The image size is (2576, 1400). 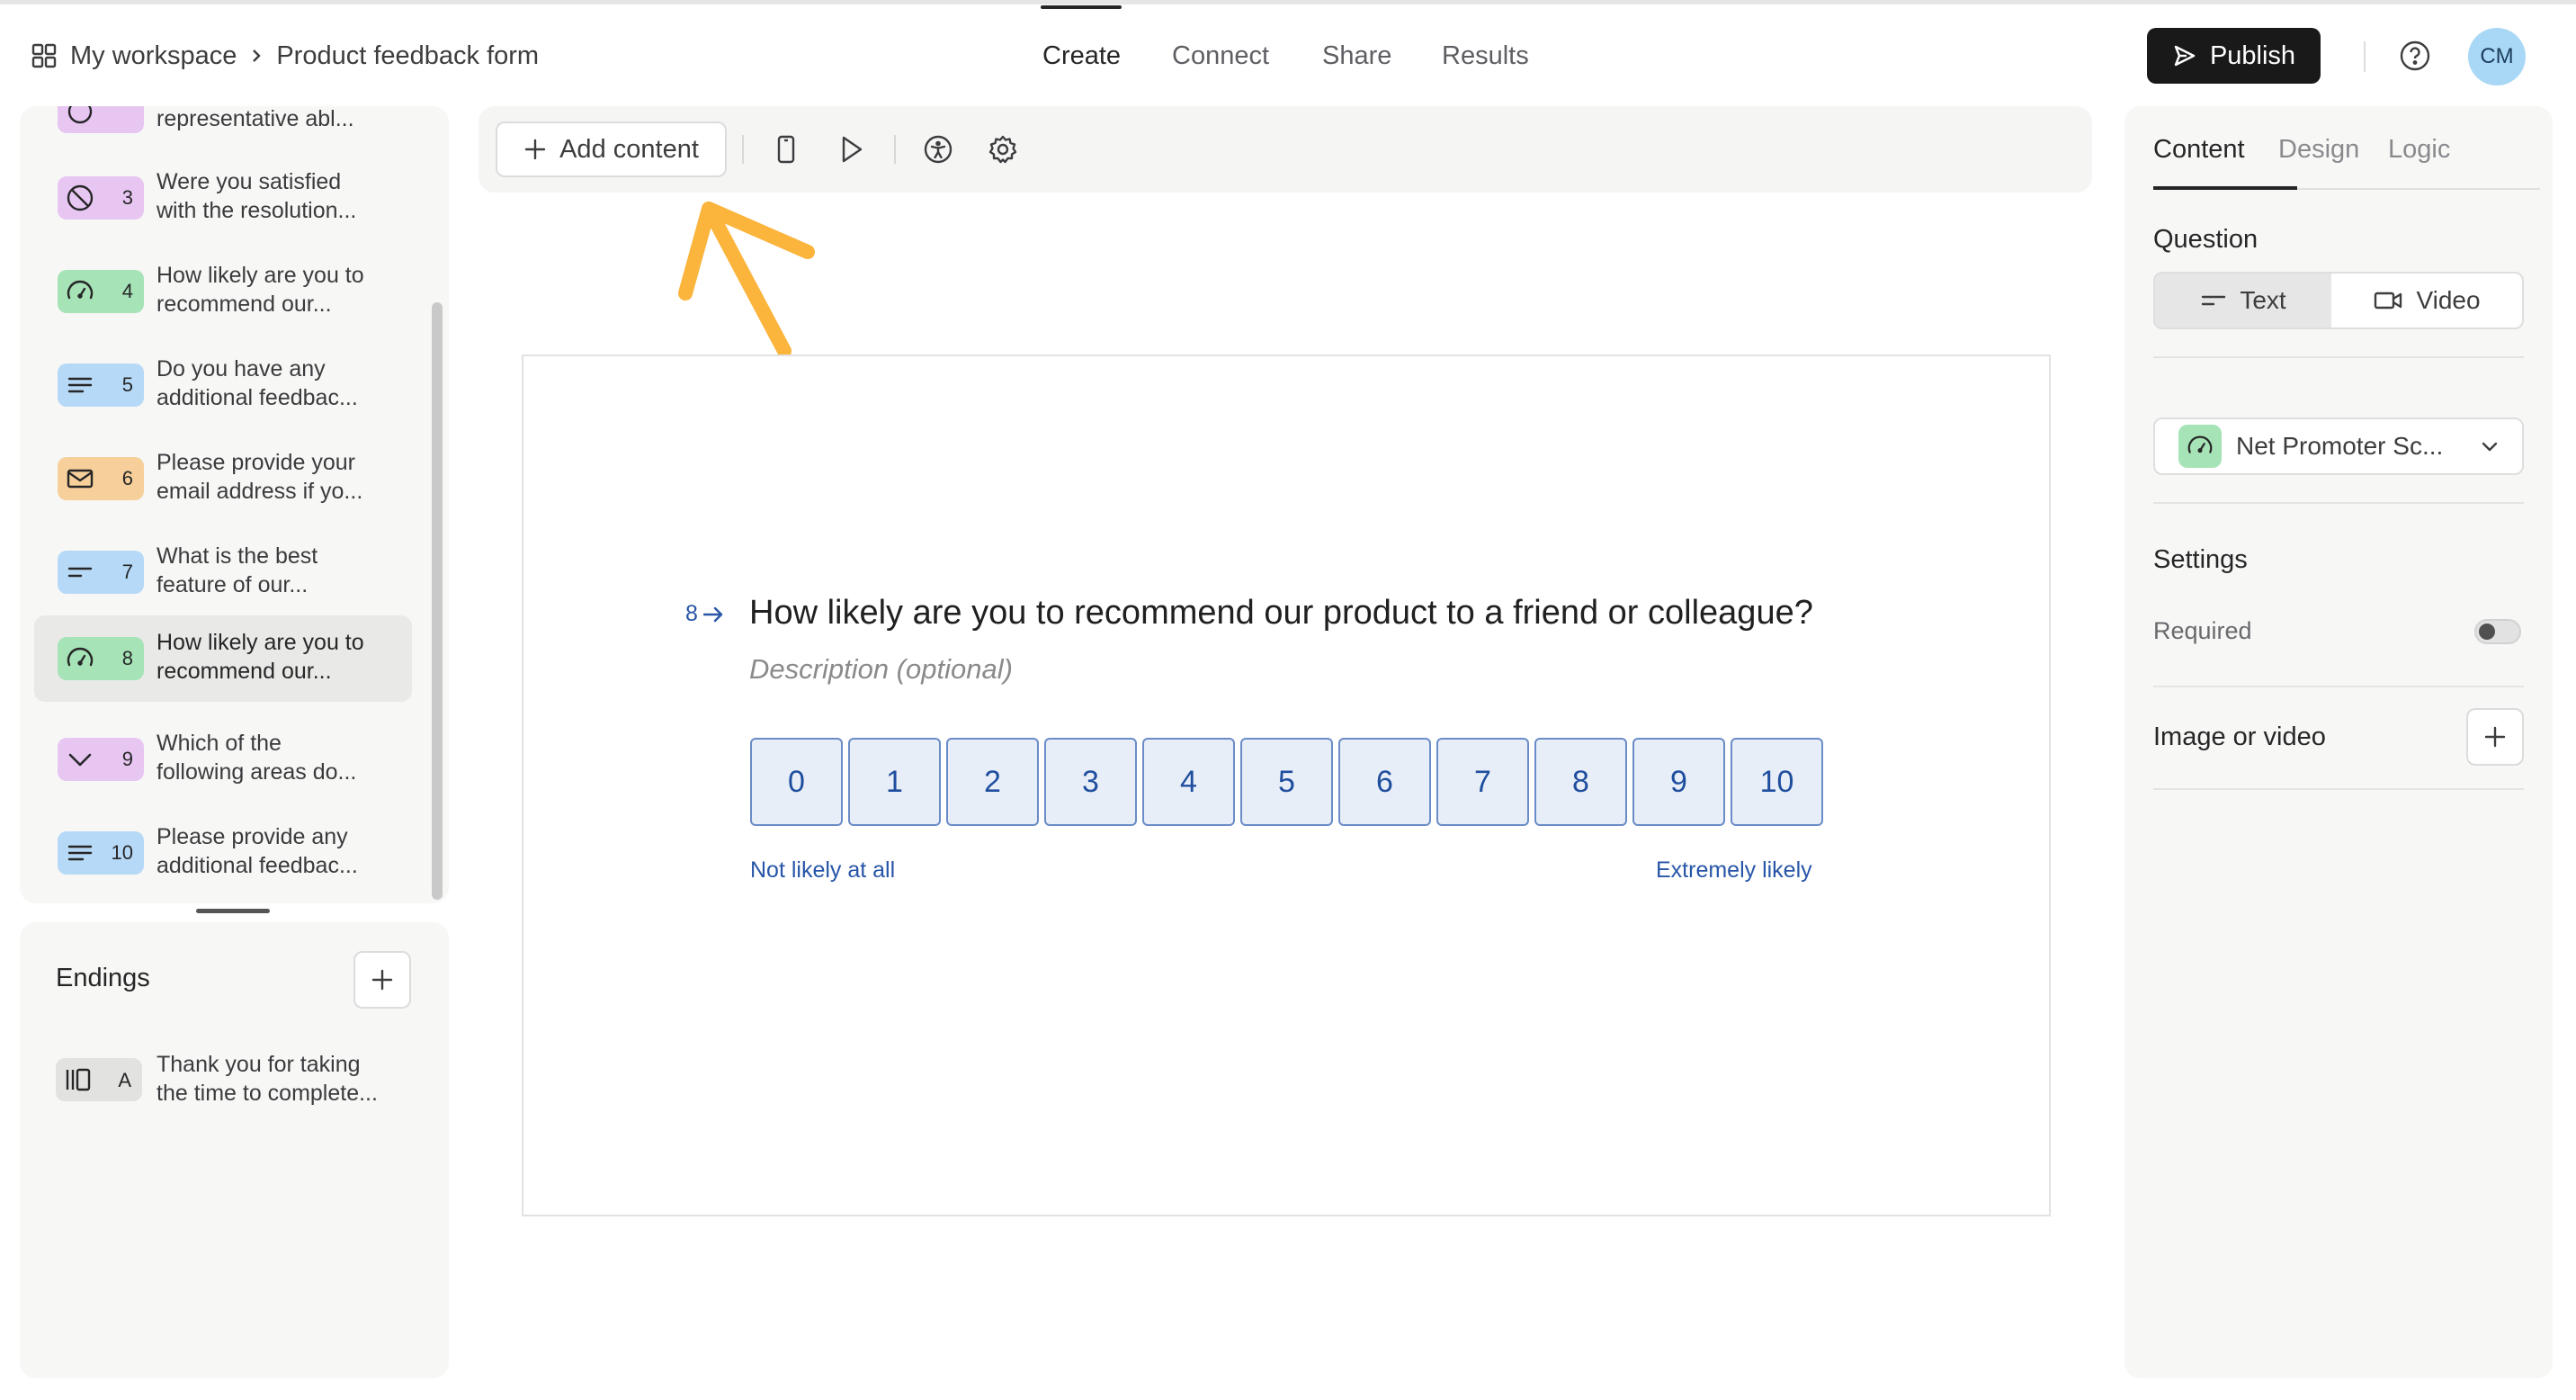 What do you see at coordinates (101, 119) in the screenshot?
I see `question-type-badge` at bounding box center [101, 119].